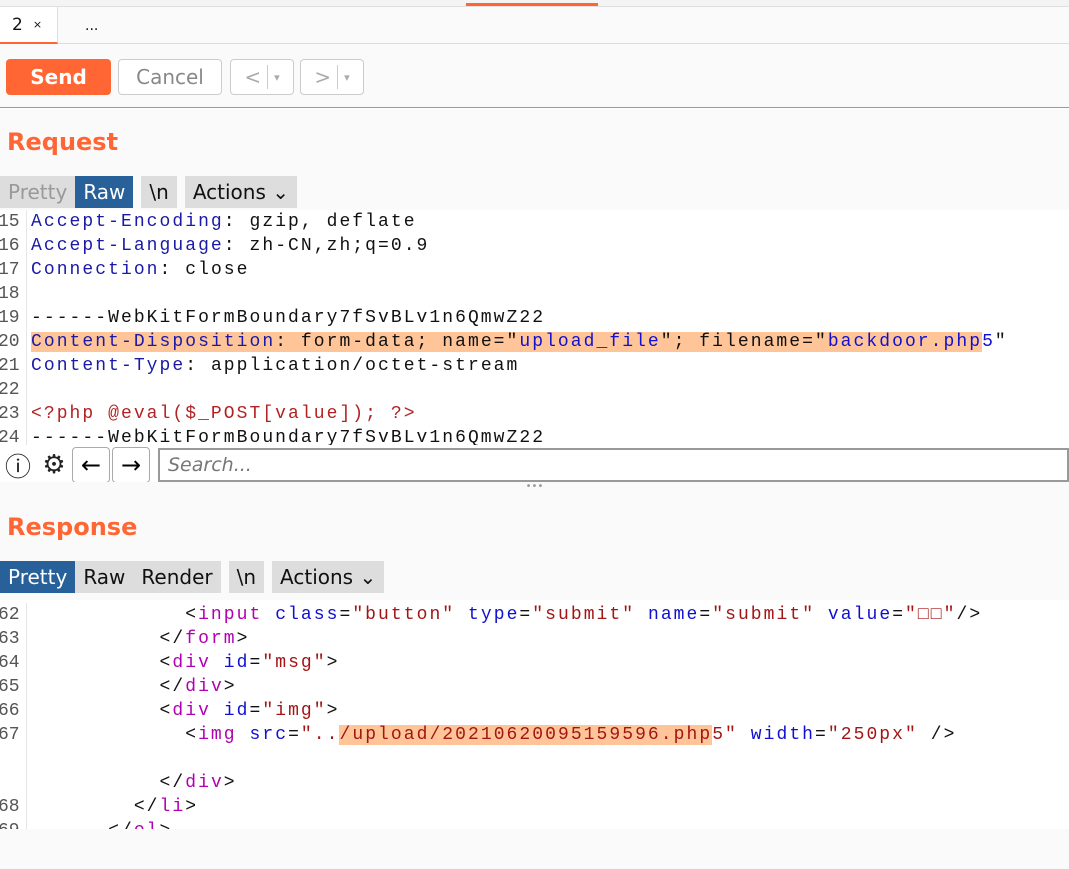  Describe the element at coordinates (725, 735) in the screenshot. I see `code-token: 5"` at that location.